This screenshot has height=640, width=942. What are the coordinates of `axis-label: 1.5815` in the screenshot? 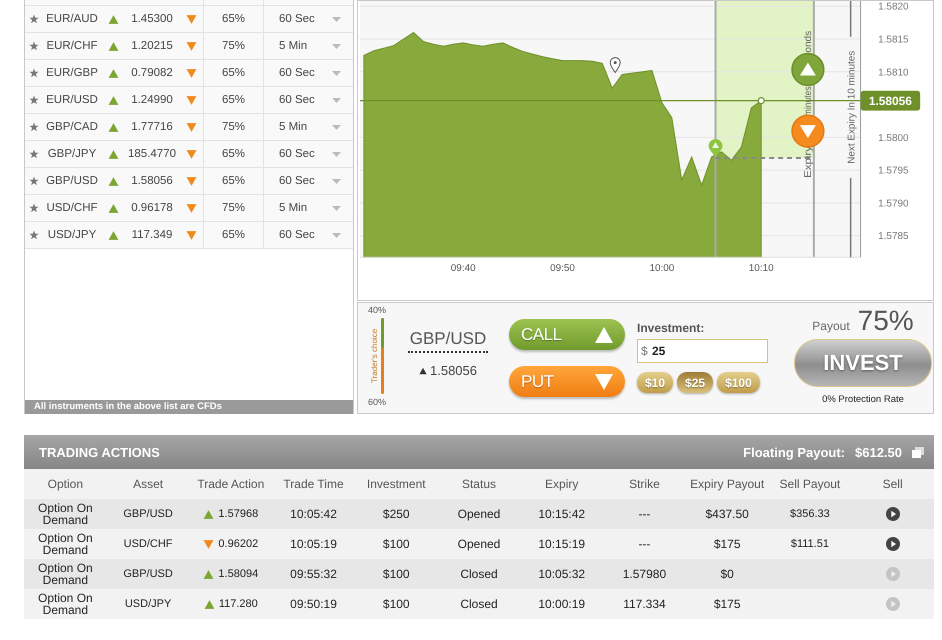 It's located at (893, 40).